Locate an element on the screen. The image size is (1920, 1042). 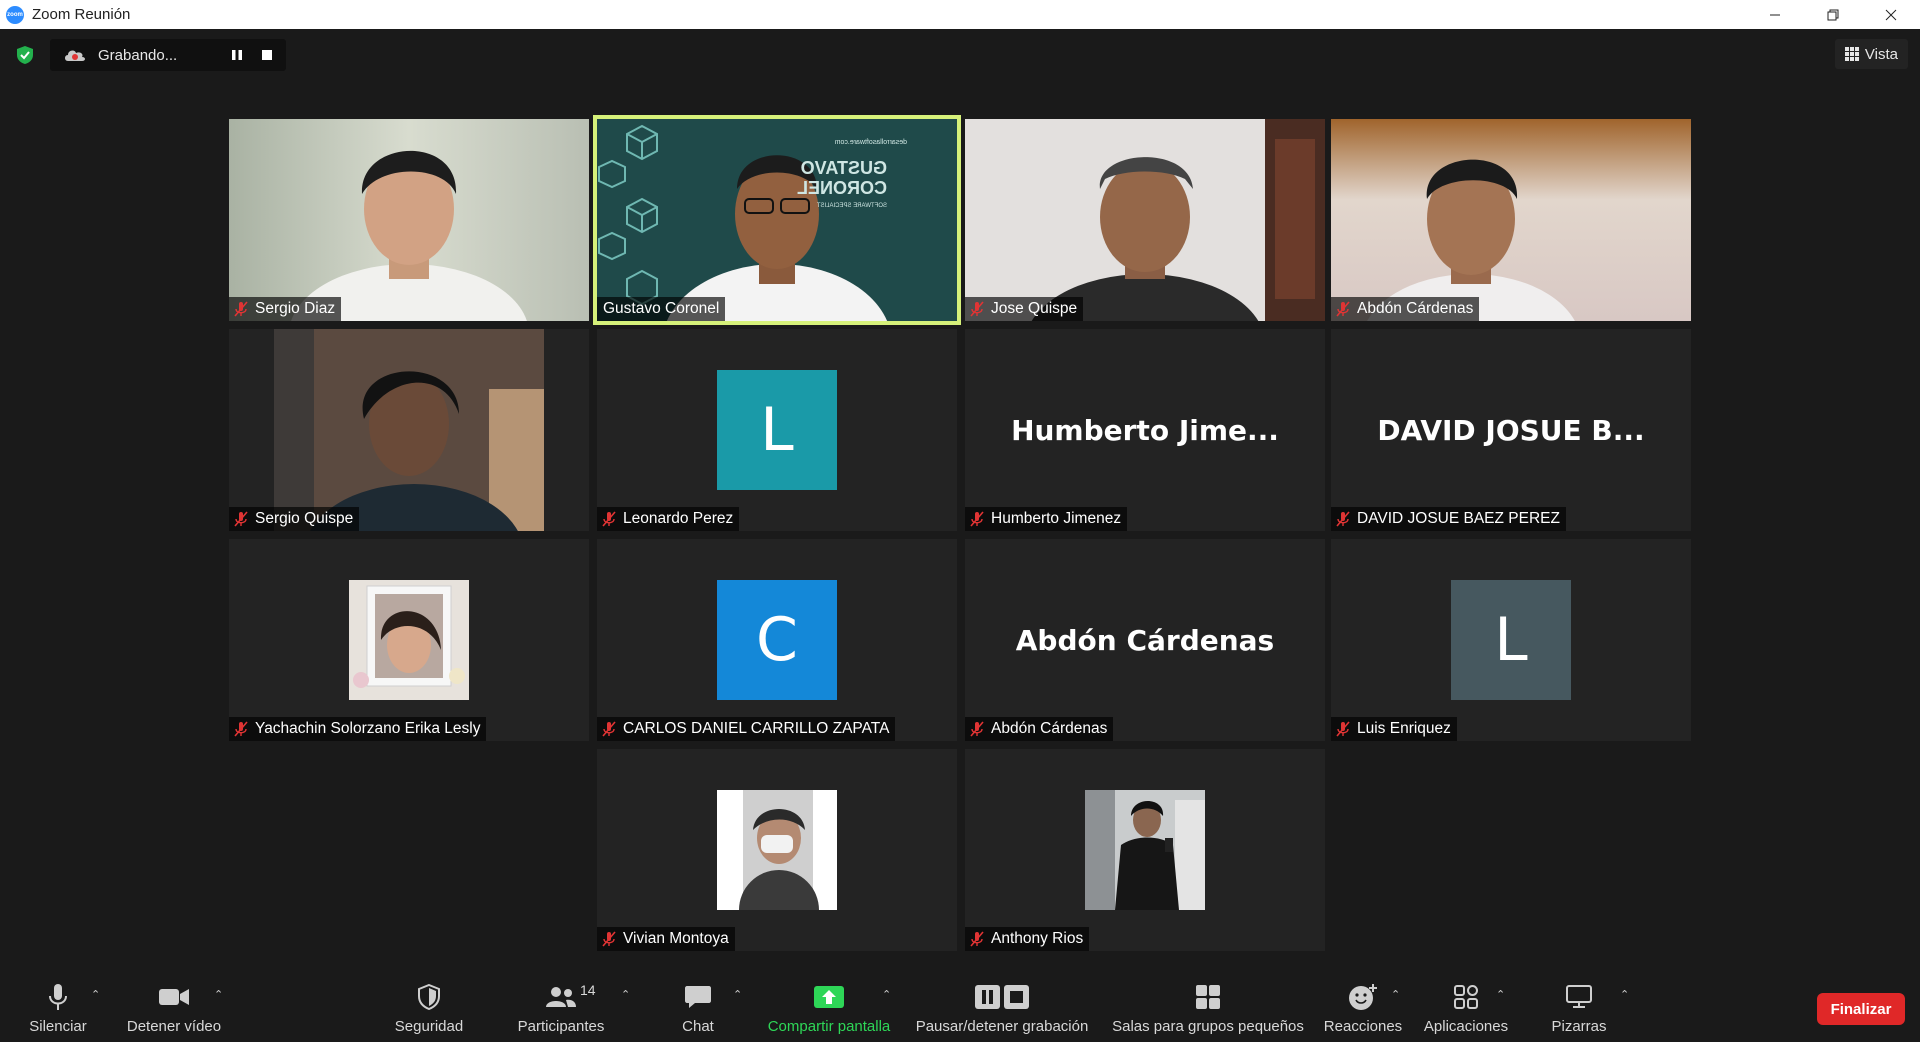
participant-nameplate: DAVID JOSUE BAEZ PEREZ is located at coordinates (1448, 519).